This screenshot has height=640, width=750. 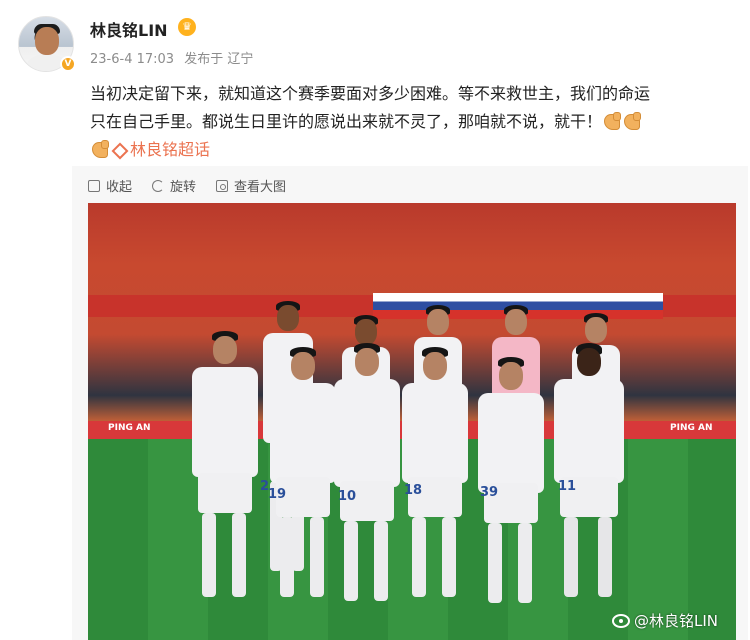 I want to click on username: 林良铭LIN, so click(x=129, y=29).